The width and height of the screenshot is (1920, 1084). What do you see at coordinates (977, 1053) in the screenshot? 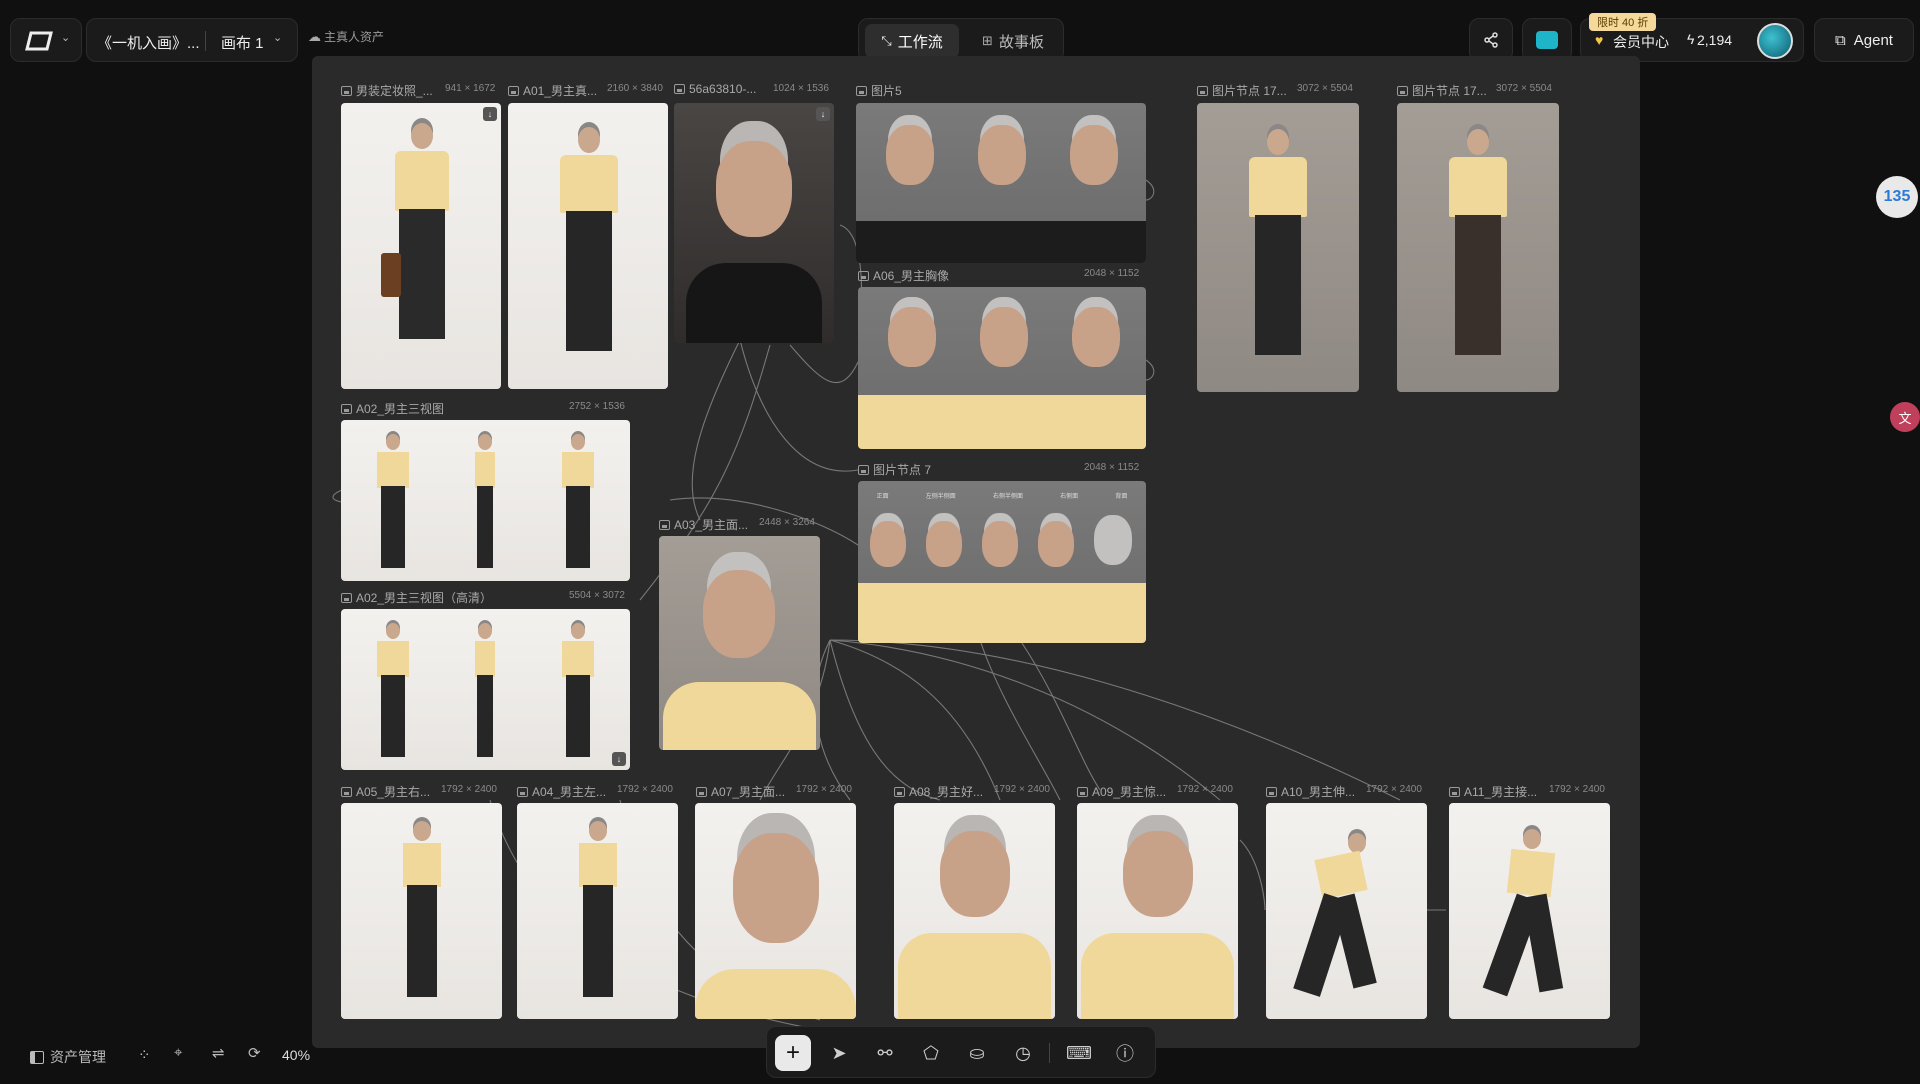
I see `filter-tool-button: ⛀` at bounding box center [977, 1053].